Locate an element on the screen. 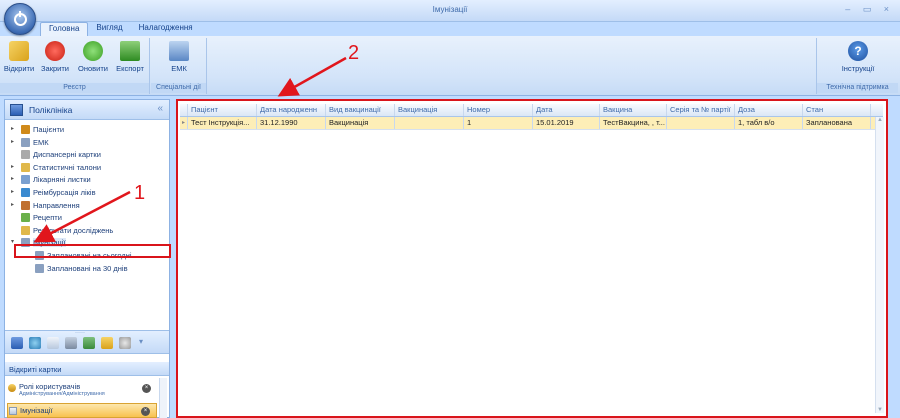 Image resolution: width=900 pixels, height=418 pixels. column-header: Дата народженн is located at coordinates (291, 110).